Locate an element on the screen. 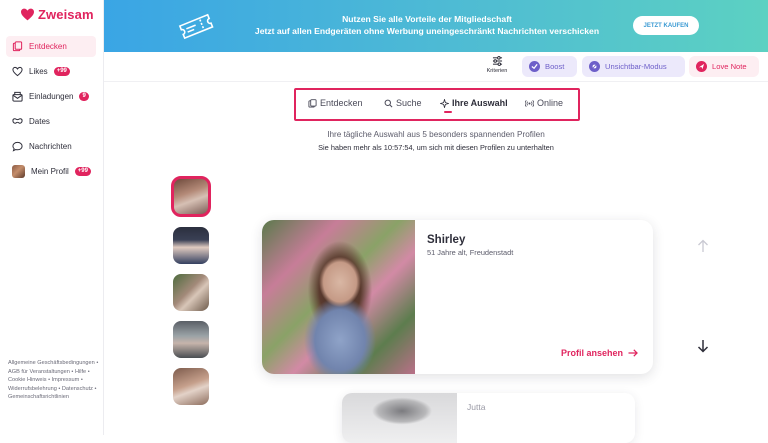 The height and width of the screenshot is (443, 768). next-profile-name: Jutta is located at coordinates (476, 407).